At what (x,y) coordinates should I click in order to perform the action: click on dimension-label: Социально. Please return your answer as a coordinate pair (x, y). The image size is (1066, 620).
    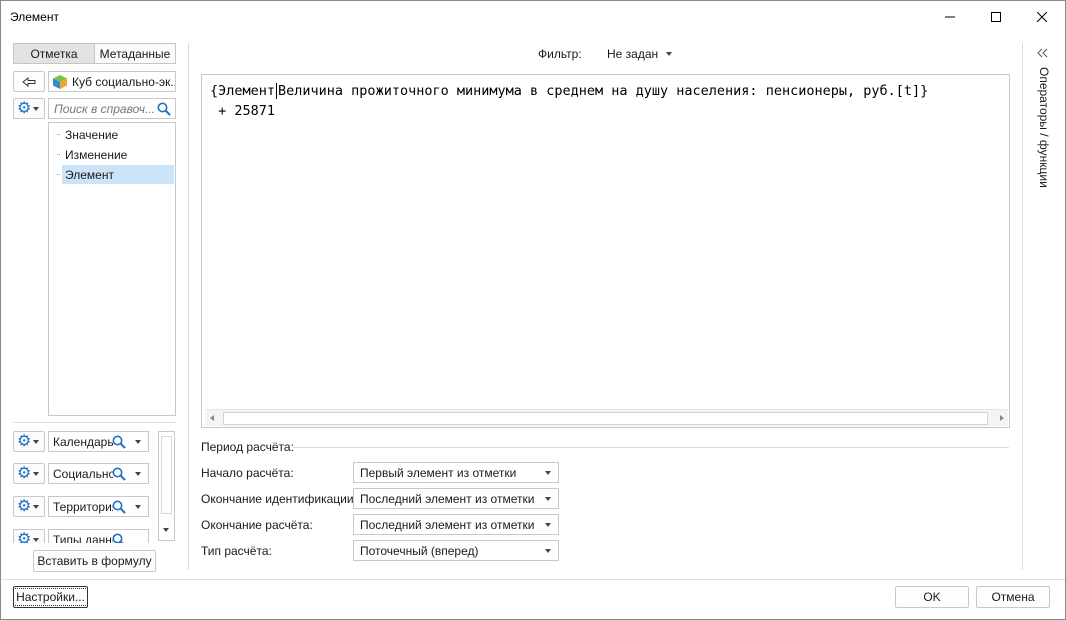
    Looking at the image, I should click on (83, 473).